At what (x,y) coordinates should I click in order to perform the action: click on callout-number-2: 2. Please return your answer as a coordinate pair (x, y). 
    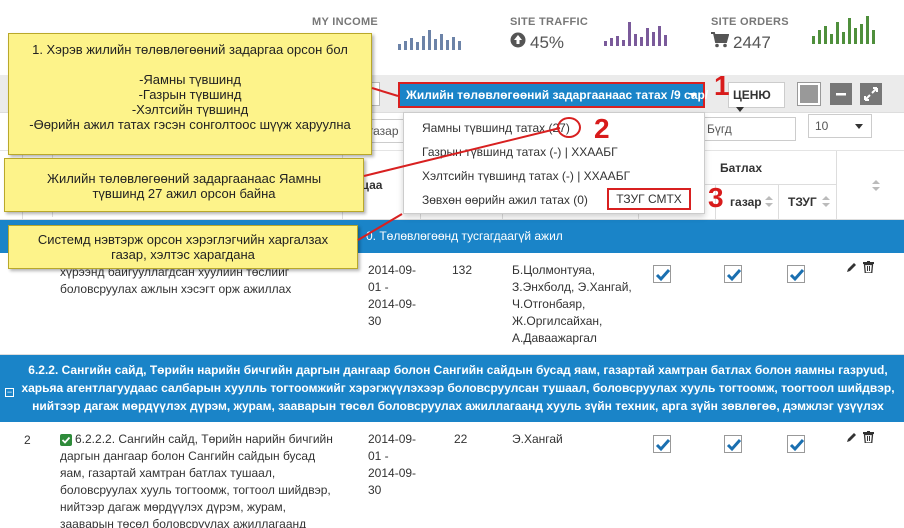
    Looking at the image, I should click on (602, 128).